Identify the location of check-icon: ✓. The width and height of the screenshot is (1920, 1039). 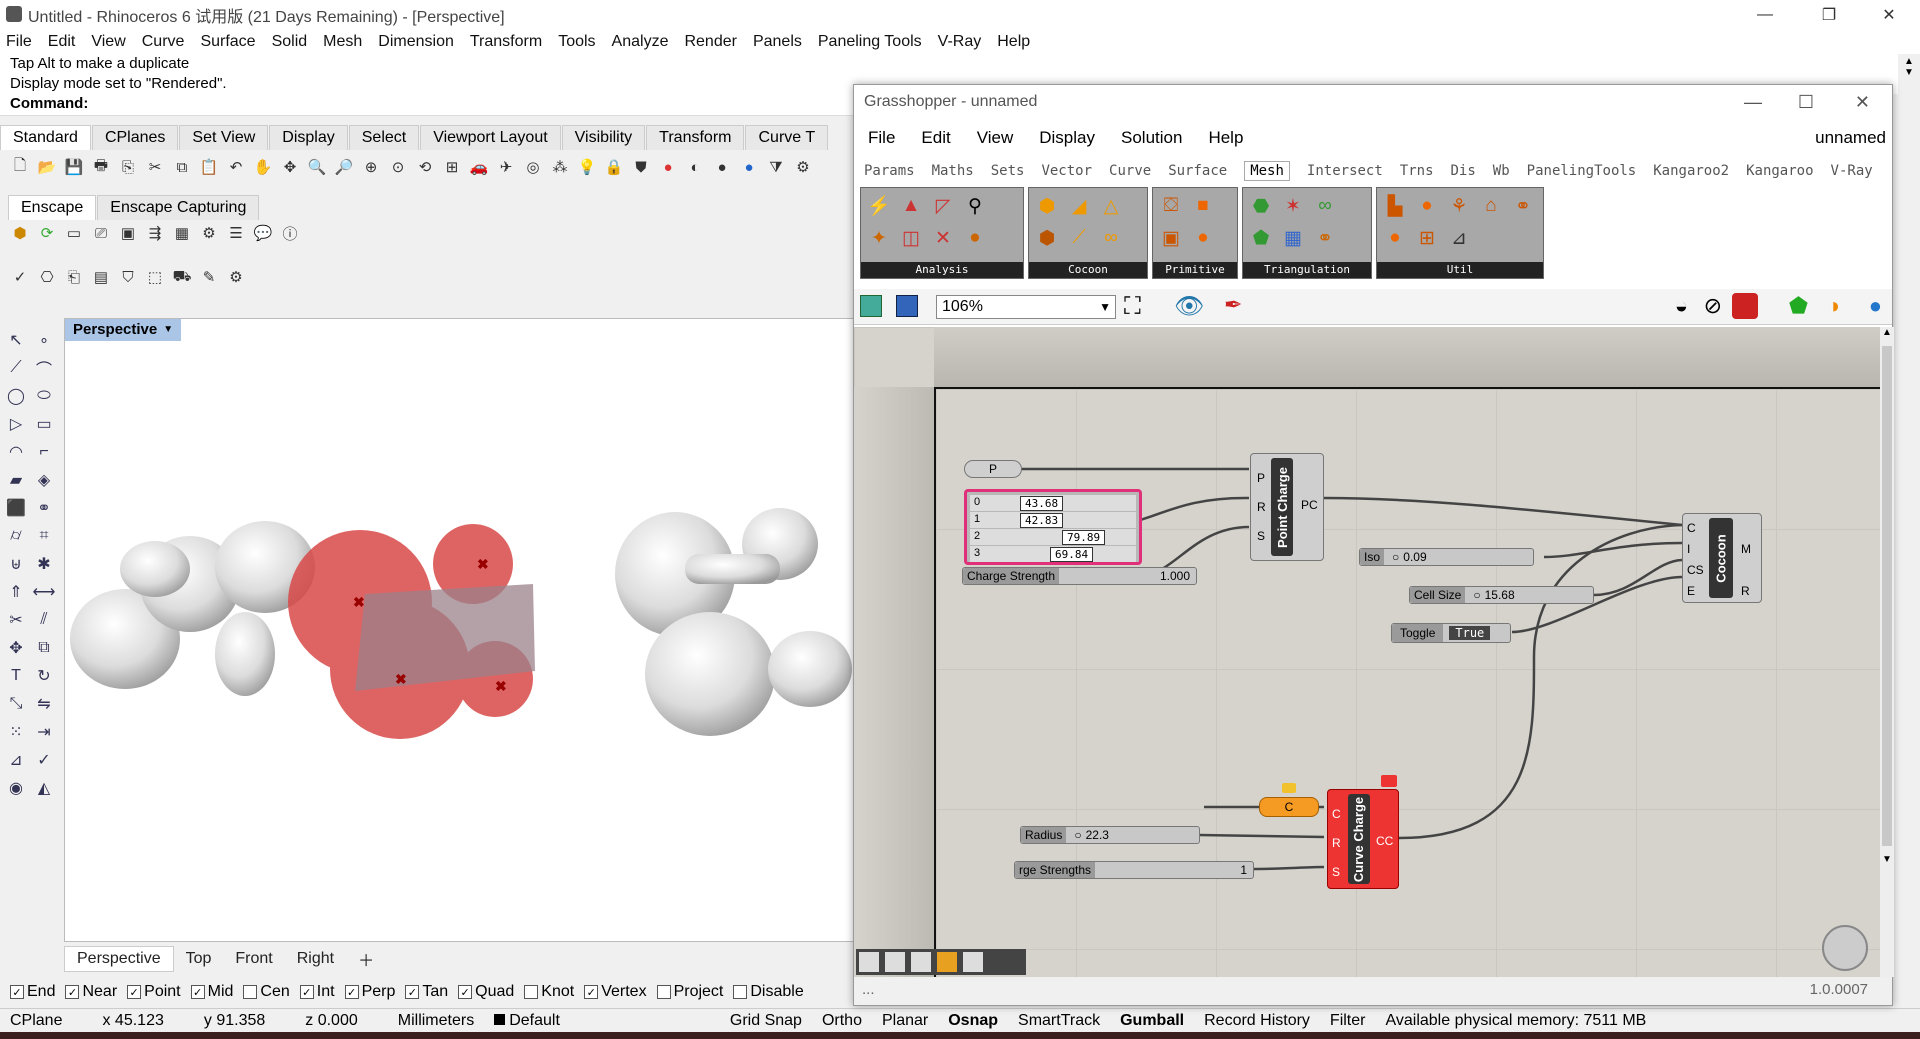
(20, 277).